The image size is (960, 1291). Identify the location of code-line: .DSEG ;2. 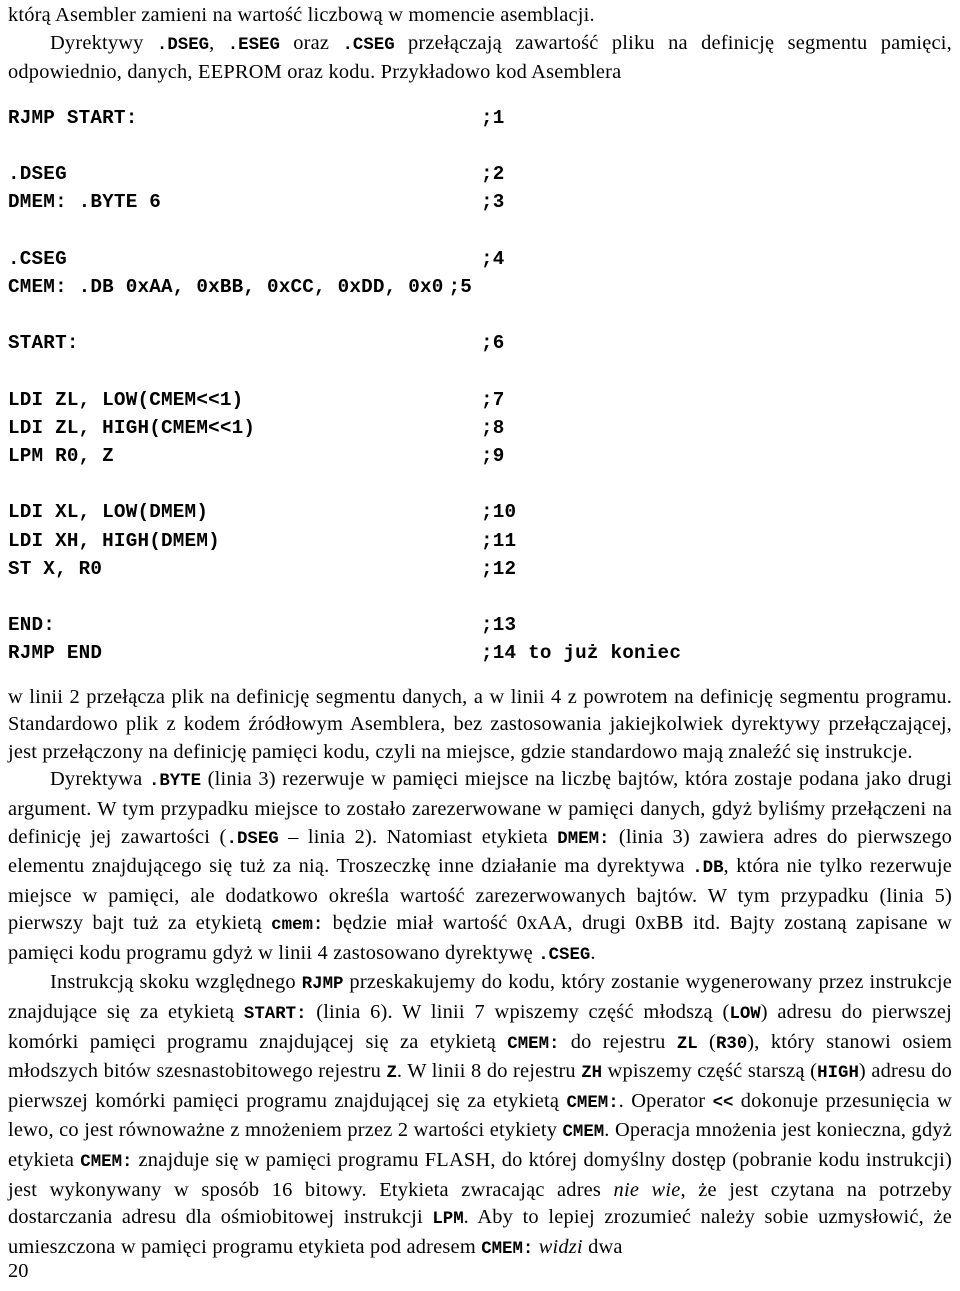
(480, 174).